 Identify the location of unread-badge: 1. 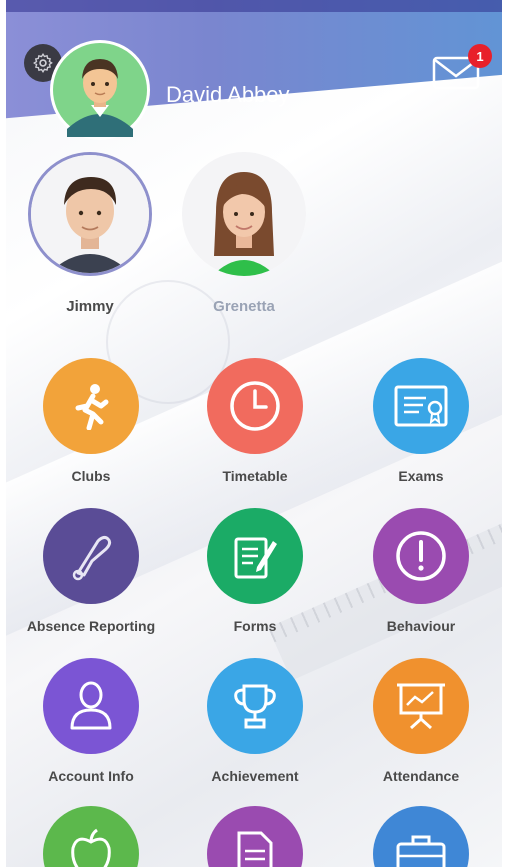
(480, 56).